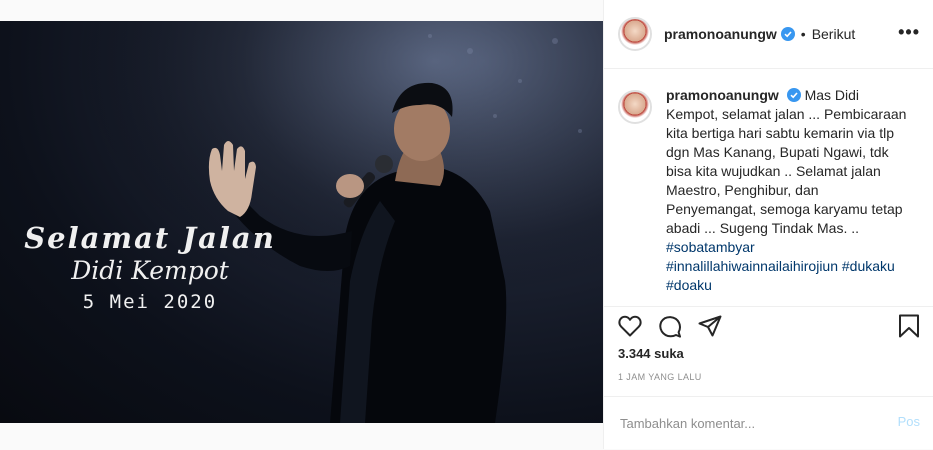 The image size is (933, 450). What do you see at coordinates (909, 421) in the screenshot?
I see `post-comment-button: Pos` at bounding box center [909, 421].